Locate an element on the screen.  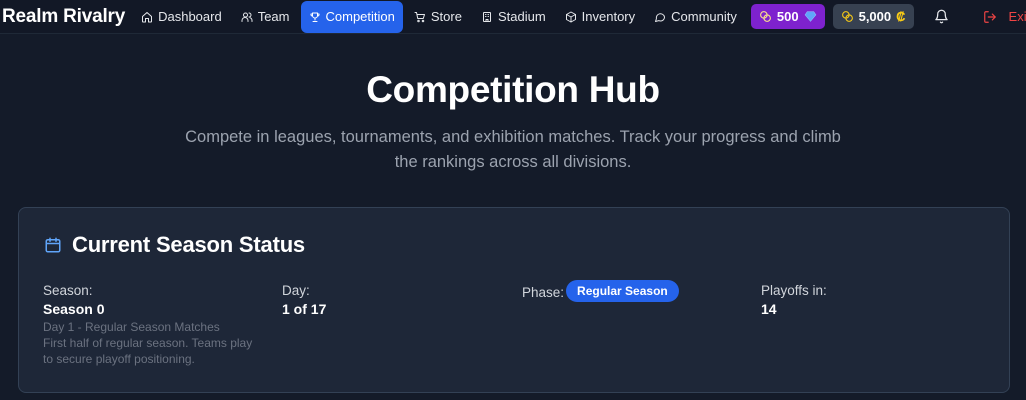
nav-item-inventory: Inventory is located at coordinates (600, 17).